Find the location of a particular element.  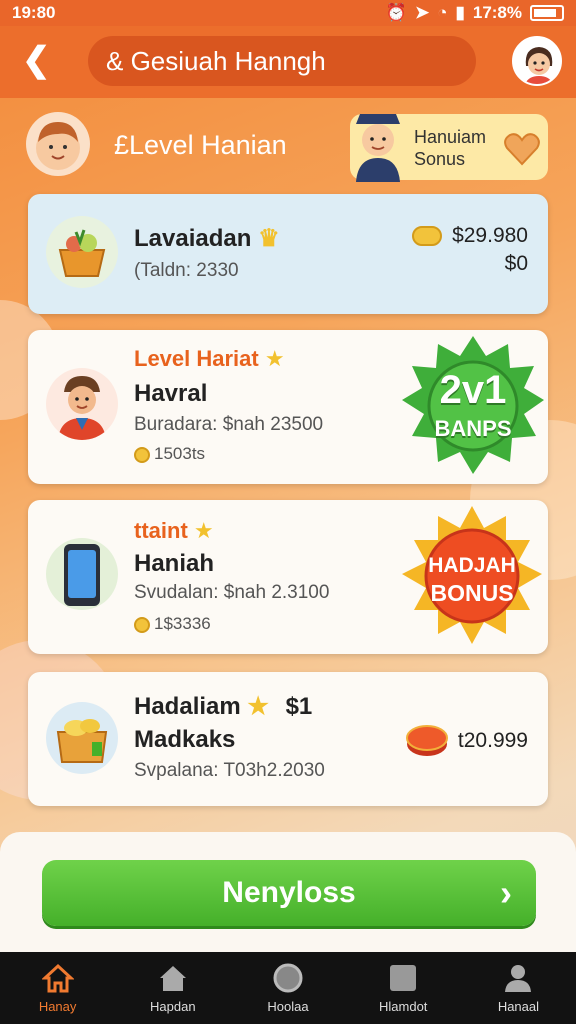

card3-subtitle: Svudalan: $nah 2.3100 is located at coordinates (232, 592).